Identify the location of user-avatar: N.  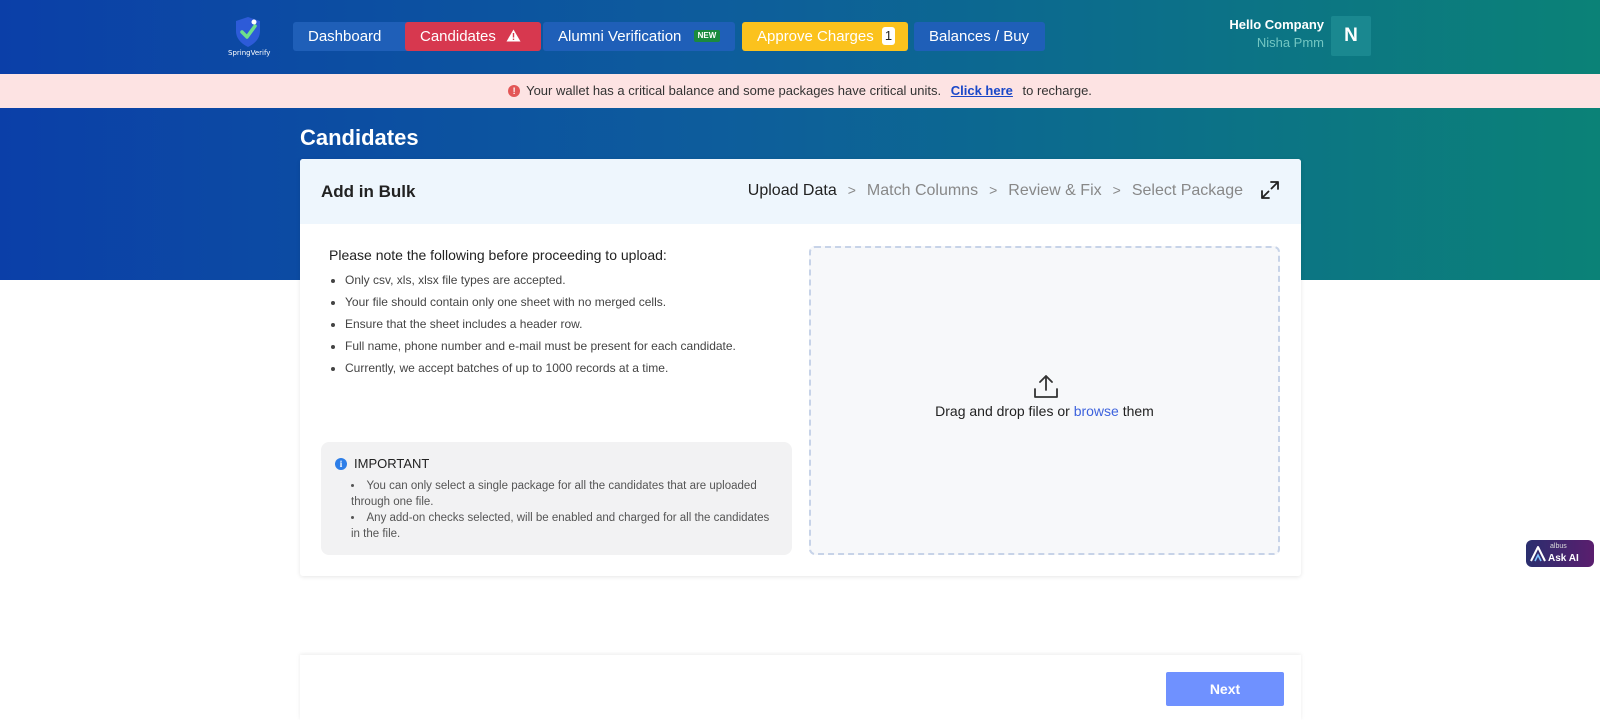
(1351, 36).